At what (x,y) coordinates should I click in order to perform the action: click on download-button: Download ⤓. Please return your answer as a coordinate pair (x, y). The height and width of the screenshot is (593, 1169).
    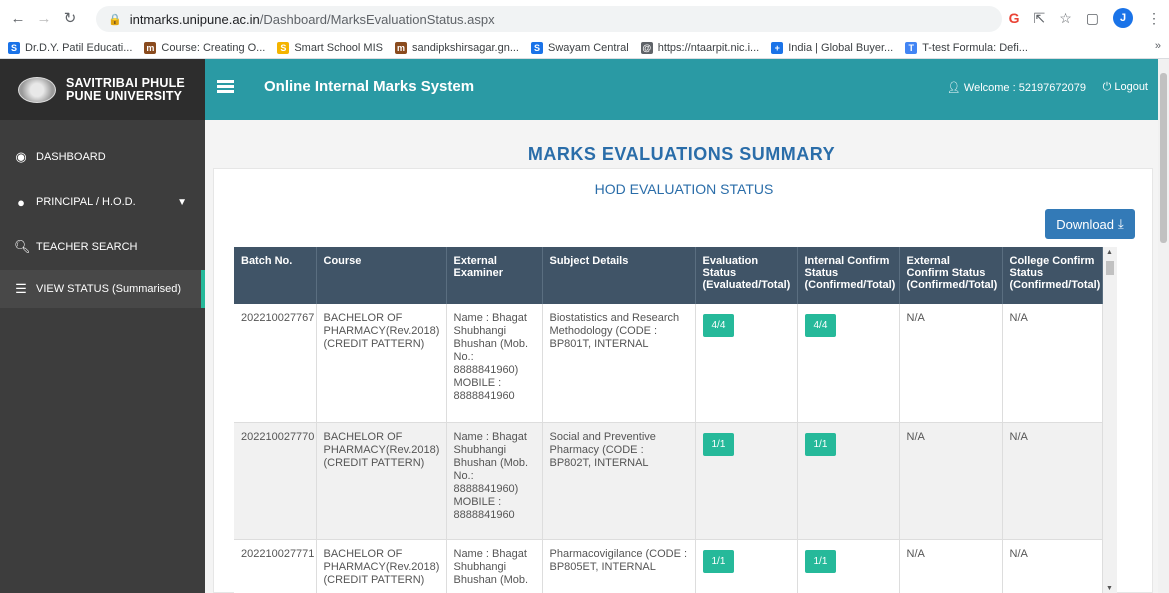
    Looking at the image, I should click on (1090, 224).